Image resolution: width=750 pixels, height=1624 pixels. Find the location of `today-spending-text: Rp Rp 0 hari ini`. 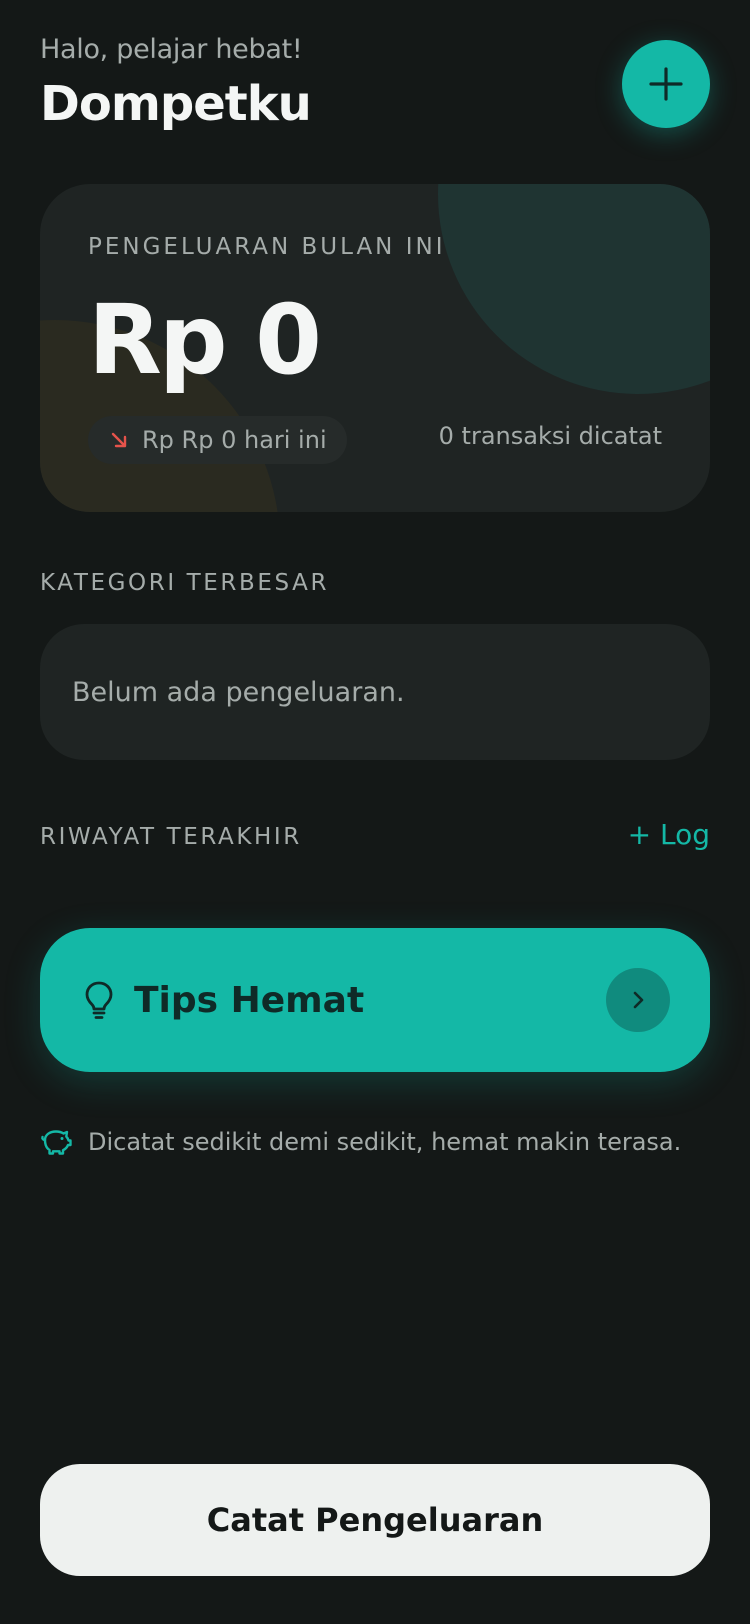

today-spending-text: Rp Rp 0 hari ini is located at coordinates (234, 440).